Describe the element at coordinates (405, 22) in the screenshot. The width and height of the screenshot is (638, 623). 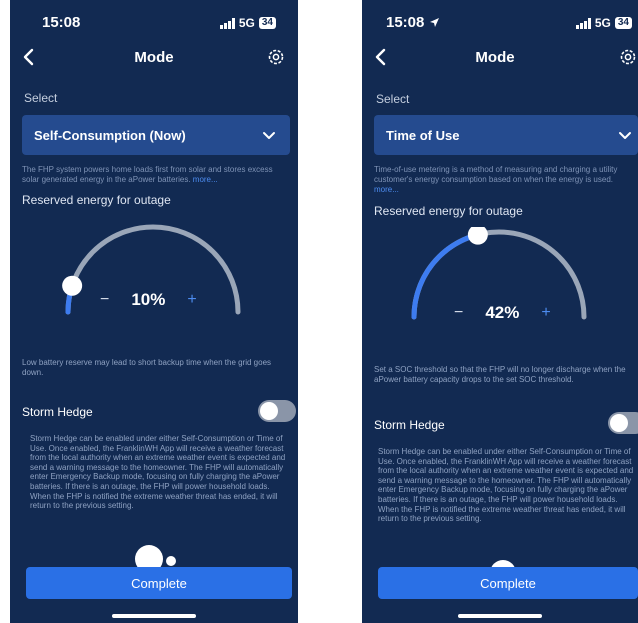
I see `status-time-text: 15:08` at that location.